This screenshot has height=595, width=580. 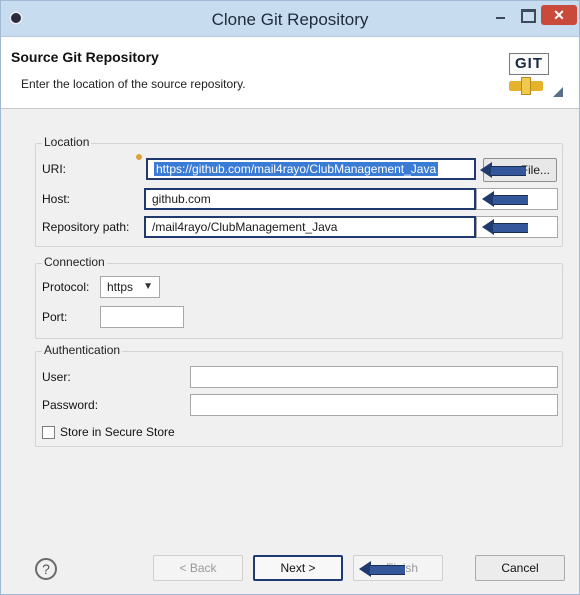 I want to click on repository-path-input: /mail4rayo/ClubManagement_Java, so click(x=310, y=227).